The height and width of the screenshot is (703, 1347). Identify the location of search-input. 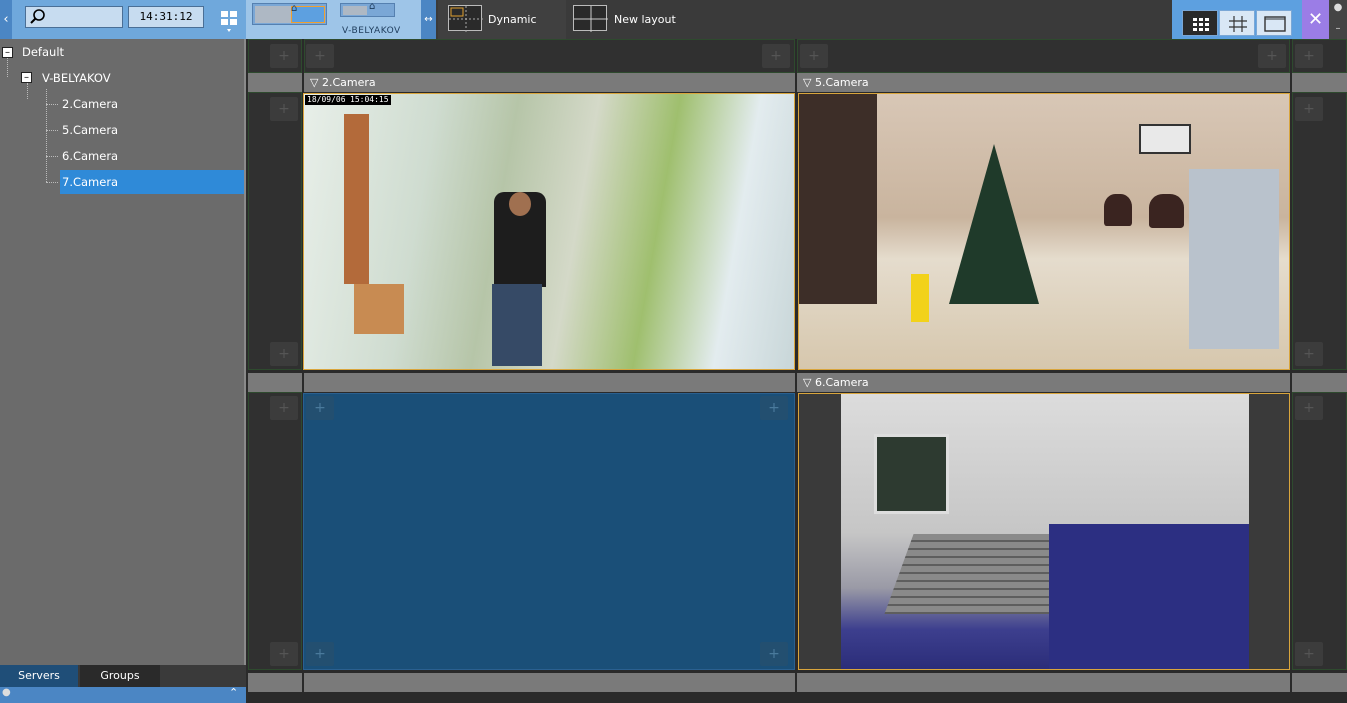
(74, 17).